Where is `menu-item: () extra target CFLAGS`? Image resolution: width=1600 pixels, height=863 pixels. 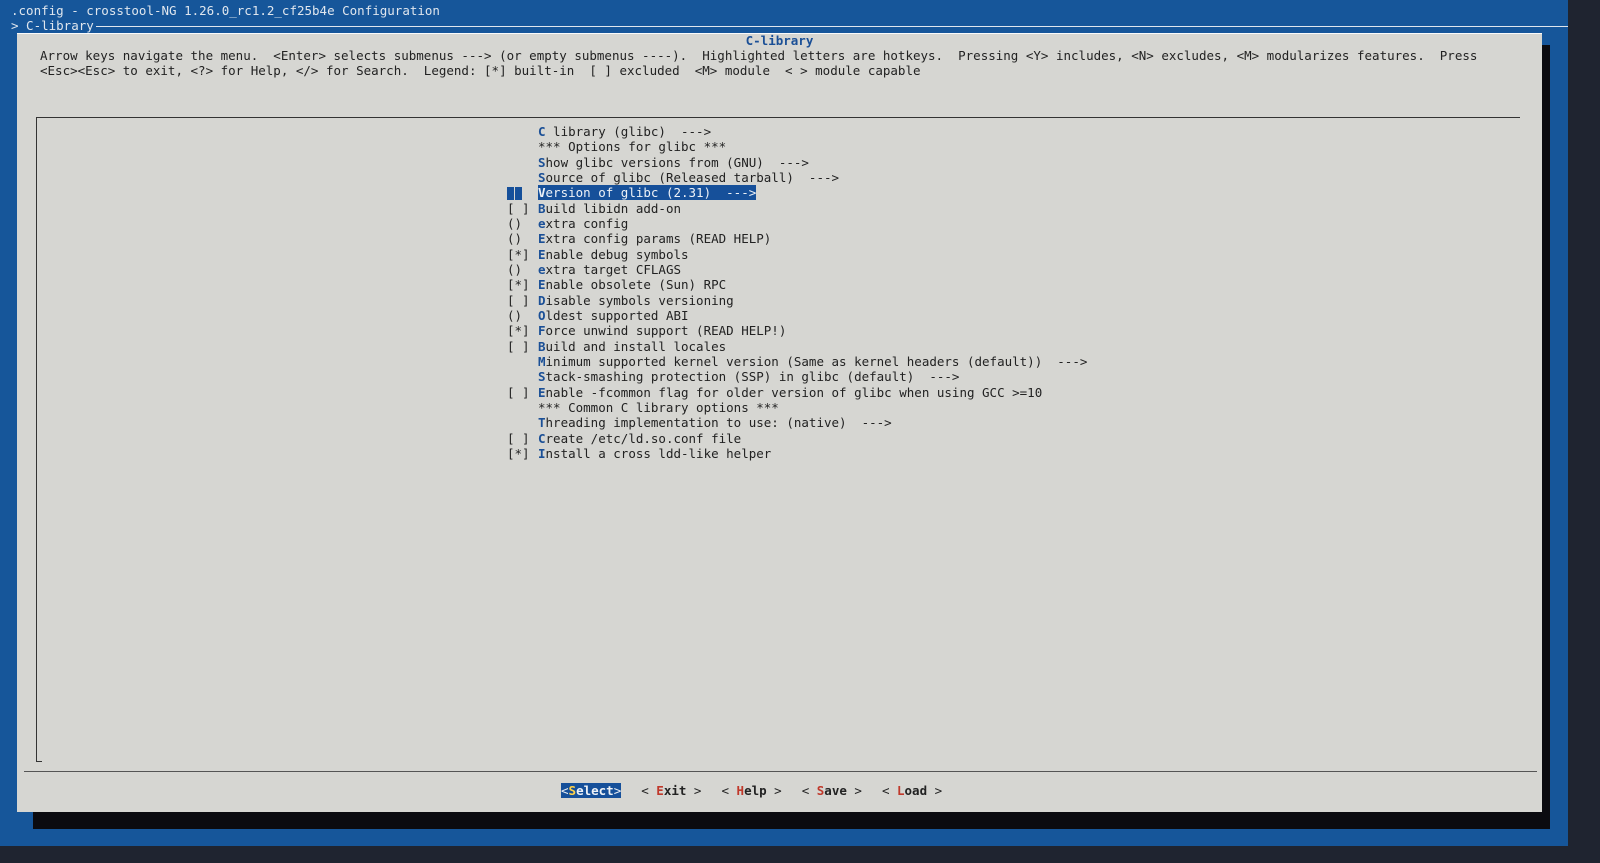
menu-item: () extra target CFLAGS is located at coordinates (797, 269).